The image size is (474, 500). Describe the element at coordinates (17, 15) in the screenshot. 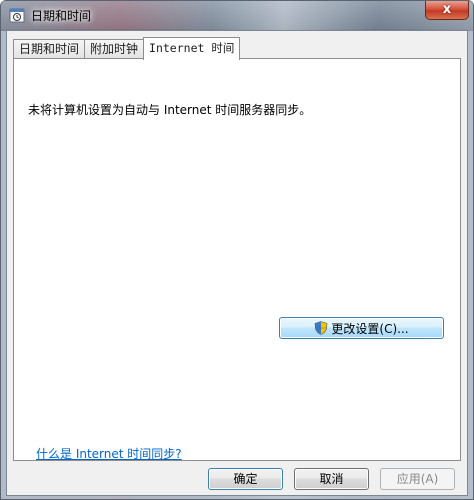

I see `clock-icon` at that location.